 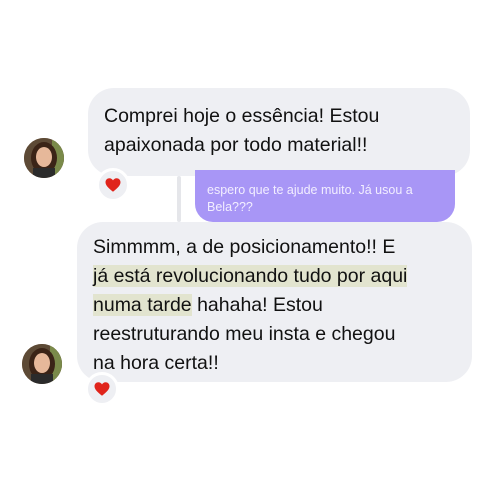 I want to click on highlighted-text: já está revolucionando tudo por aqui, so click(x=250, y=276).